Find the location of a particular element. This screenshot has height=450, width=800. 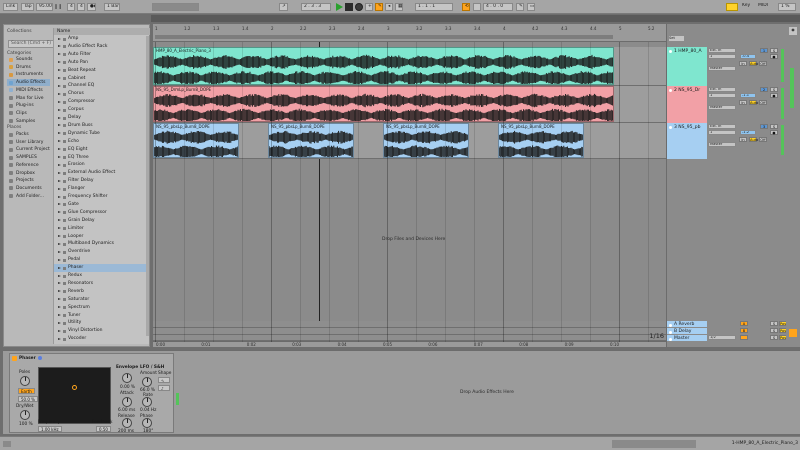

capture-button: ▦ is located at coordinates (399, 7).